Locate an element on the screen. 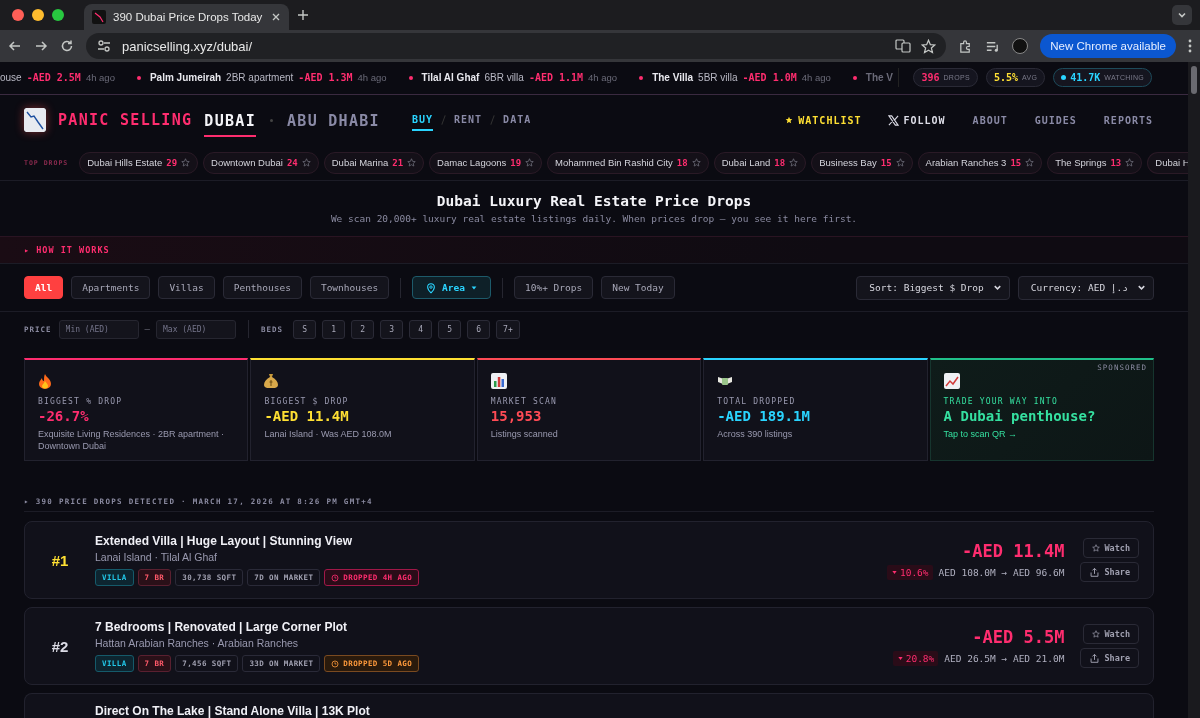  beds-option: 6 is located at coordinates (479, 329).